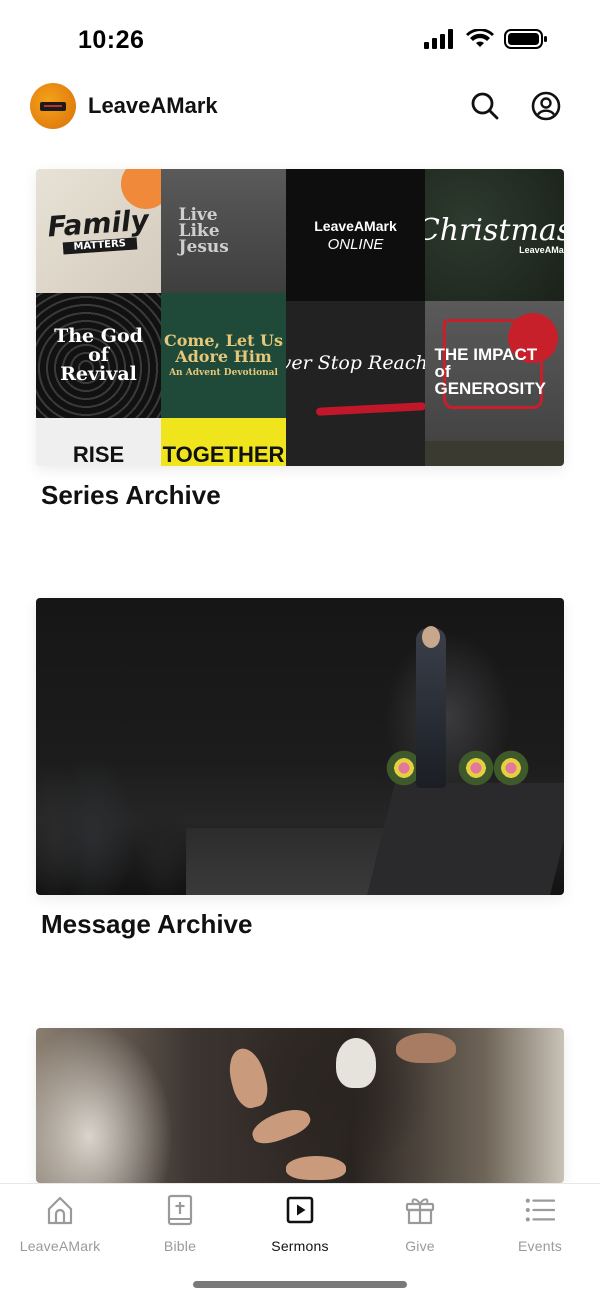 This screenshot has height=1300, width=600. Describe the element at coordinates (60, 1246) in the screenshot. I see `nav-label: LeaveAMark` at that location.